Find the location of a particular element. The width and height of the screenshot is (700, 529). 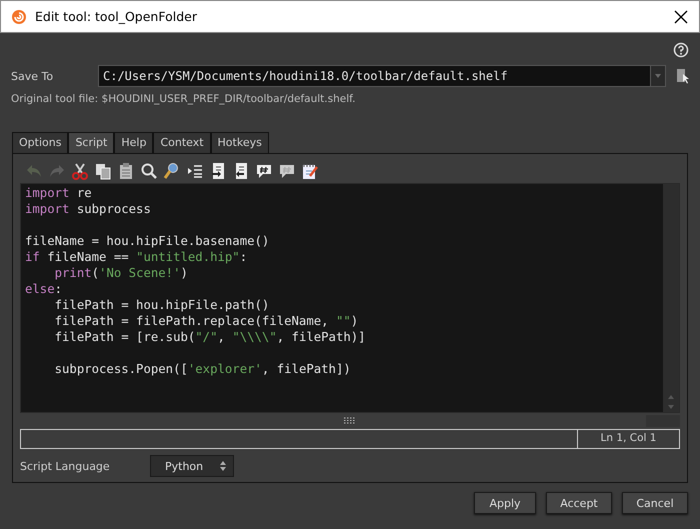

search-icon is located at coordinates (149, 171).